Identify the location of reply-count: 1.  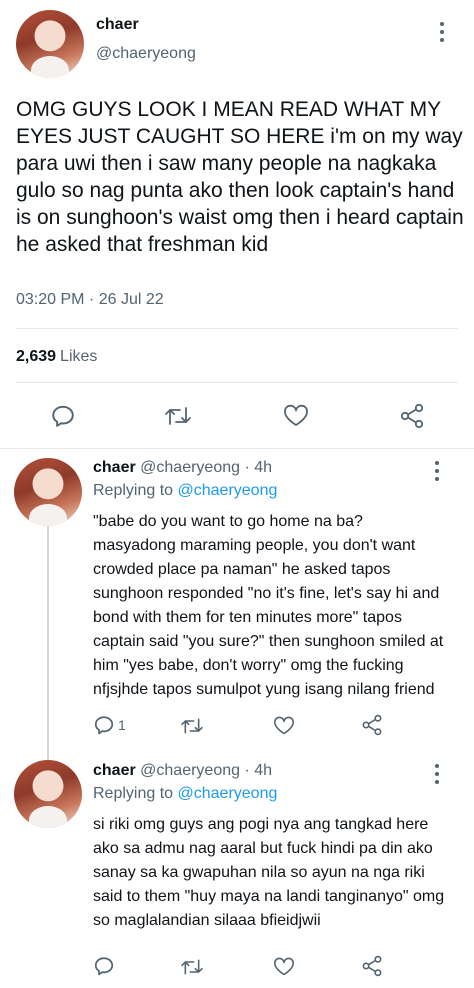
(122, 725).